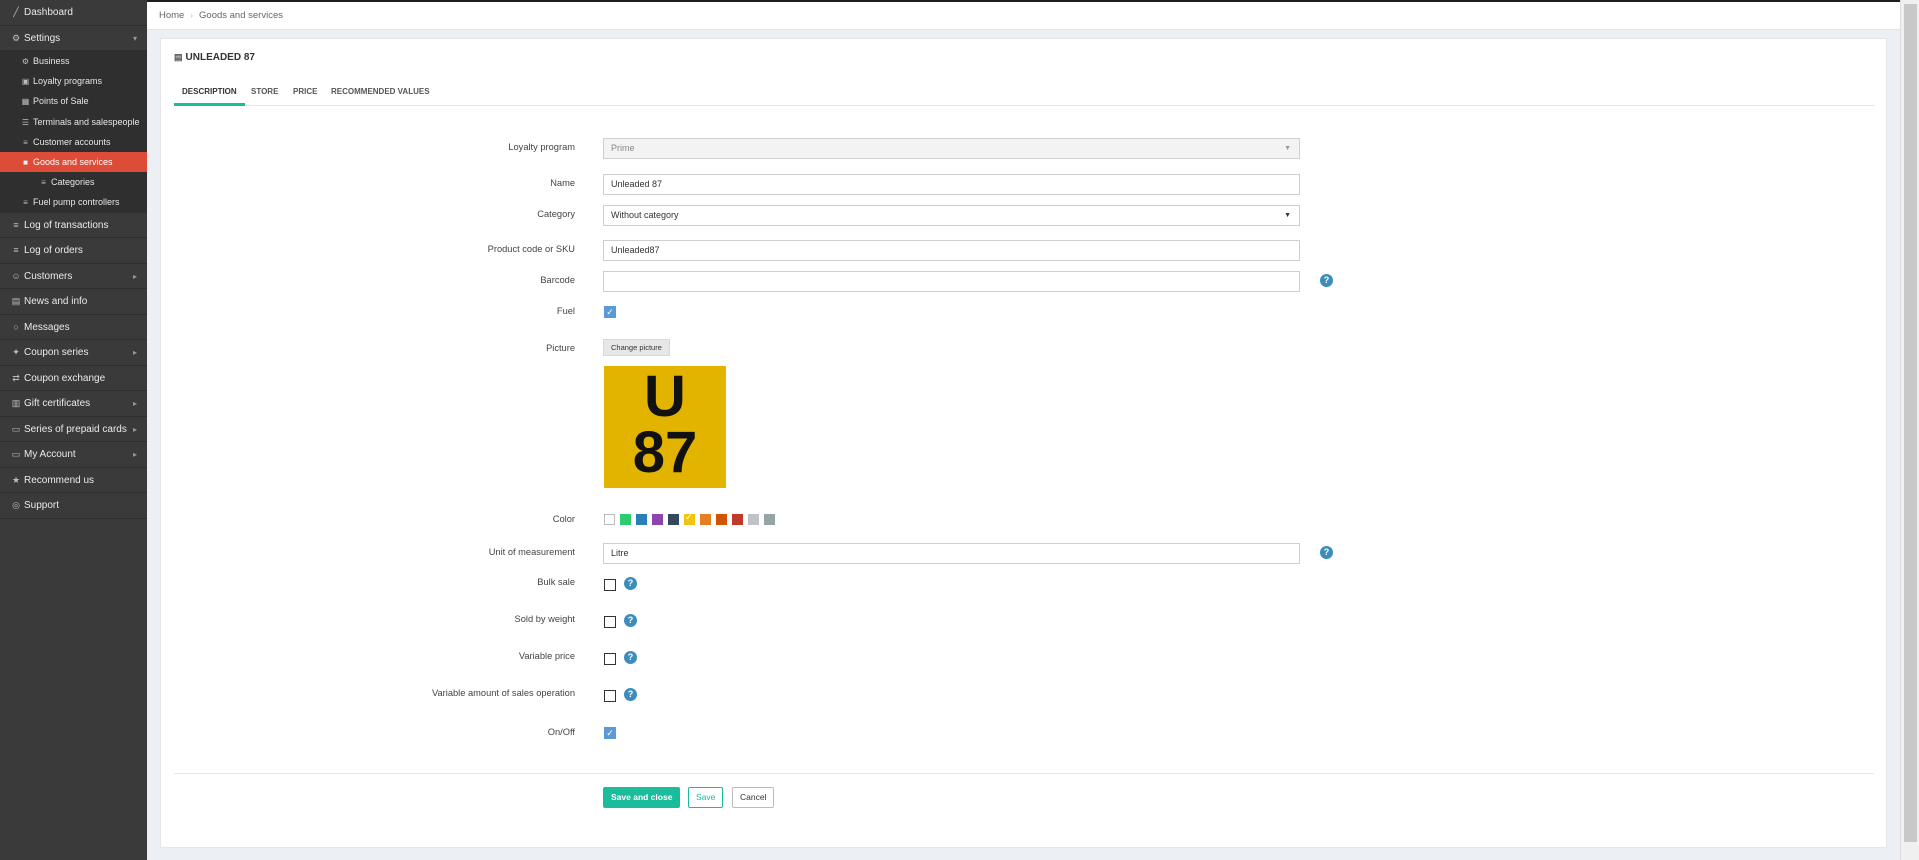 Image resolution: width=1919 pixels, height=860 pixels. What do you see at coordinates (753, 797) in the screenshot?
I see `cancel-button: Cancel` at bounding box center [753, 797].